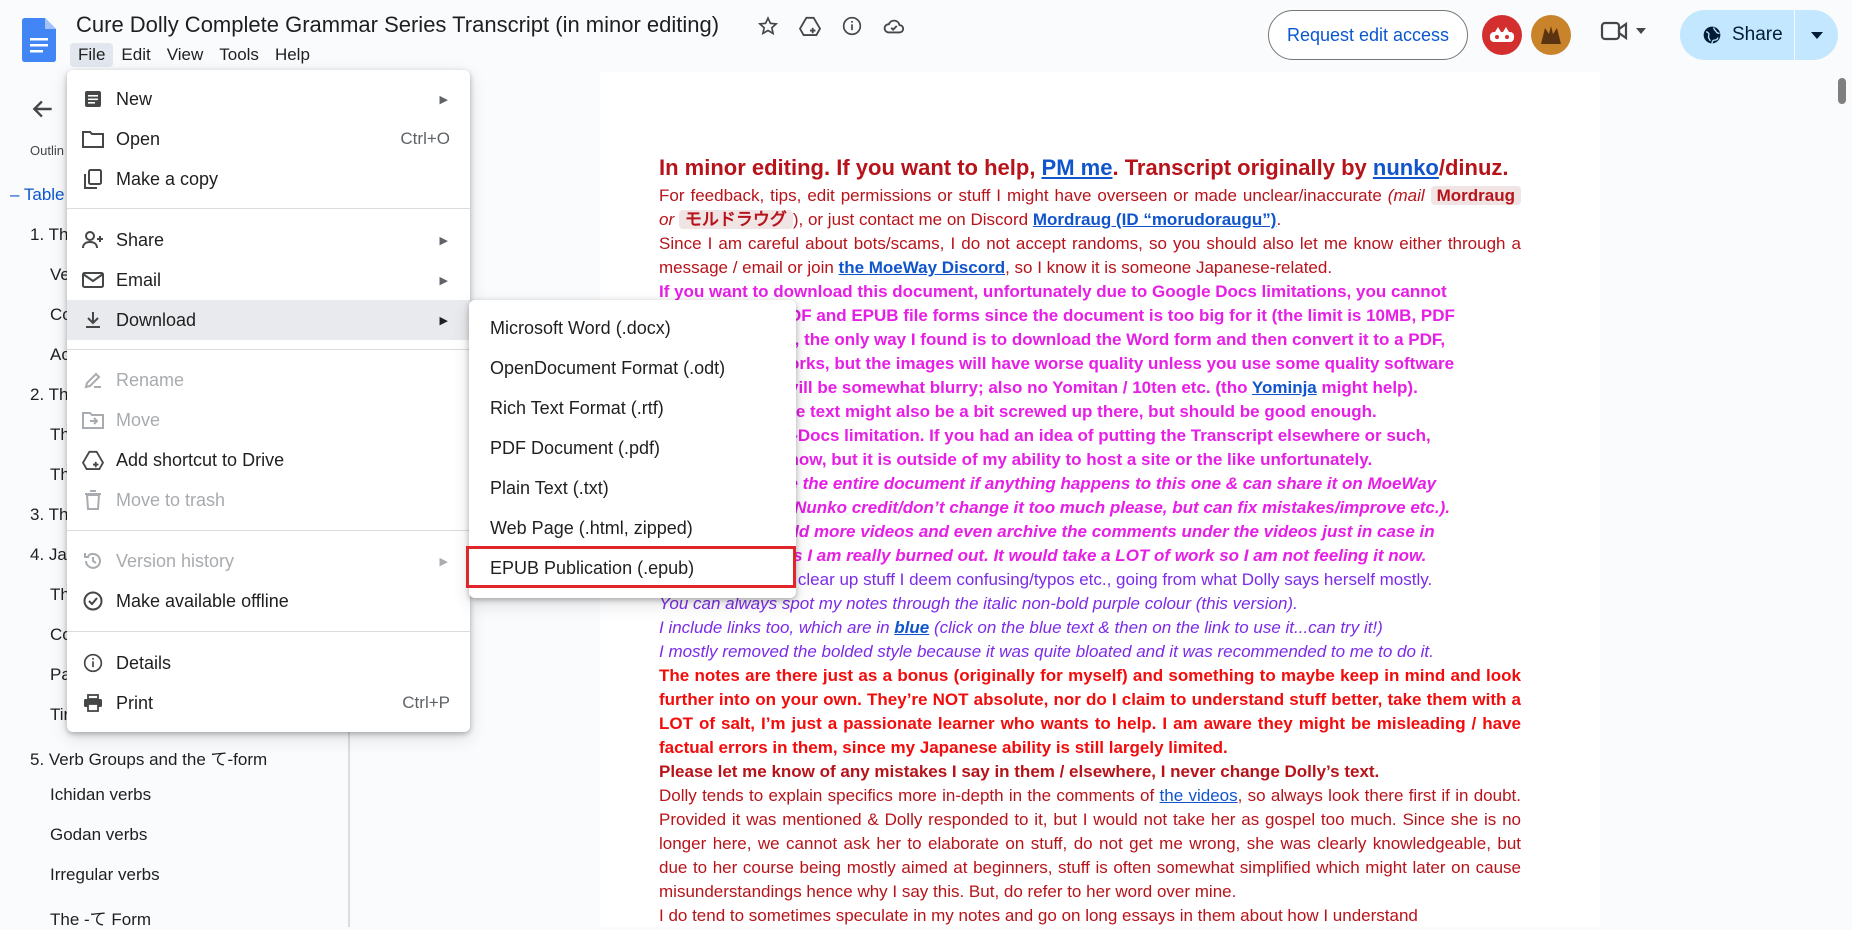  What do you see at coordinates (631, 567) in the screenshot?
I see `highlight-box` at bounding box center [631, 567].